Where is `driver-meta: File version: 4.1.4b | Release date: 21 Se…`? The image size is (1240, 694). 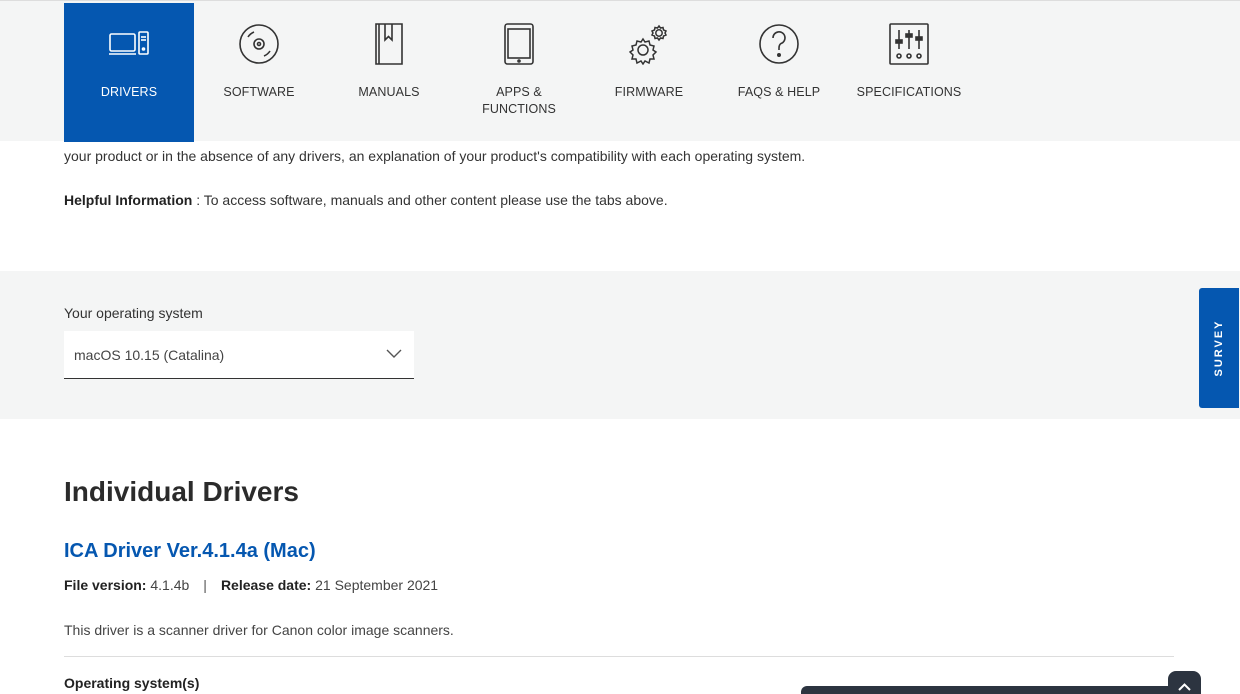 driver-meta: File version: 4.1.4b | Release date: 21 Se… is located at coordinates (251, 585).